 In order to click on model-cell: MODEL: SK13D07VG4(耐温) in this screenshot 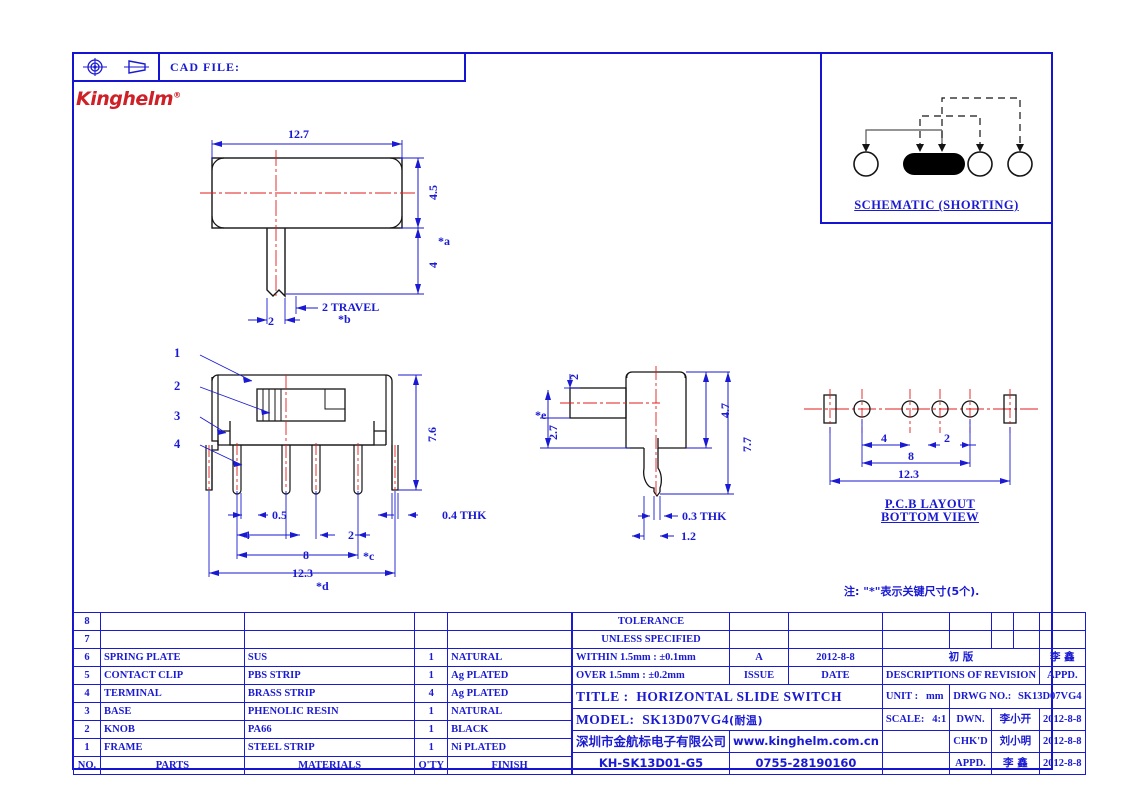, I will do `click(727, 719)`.